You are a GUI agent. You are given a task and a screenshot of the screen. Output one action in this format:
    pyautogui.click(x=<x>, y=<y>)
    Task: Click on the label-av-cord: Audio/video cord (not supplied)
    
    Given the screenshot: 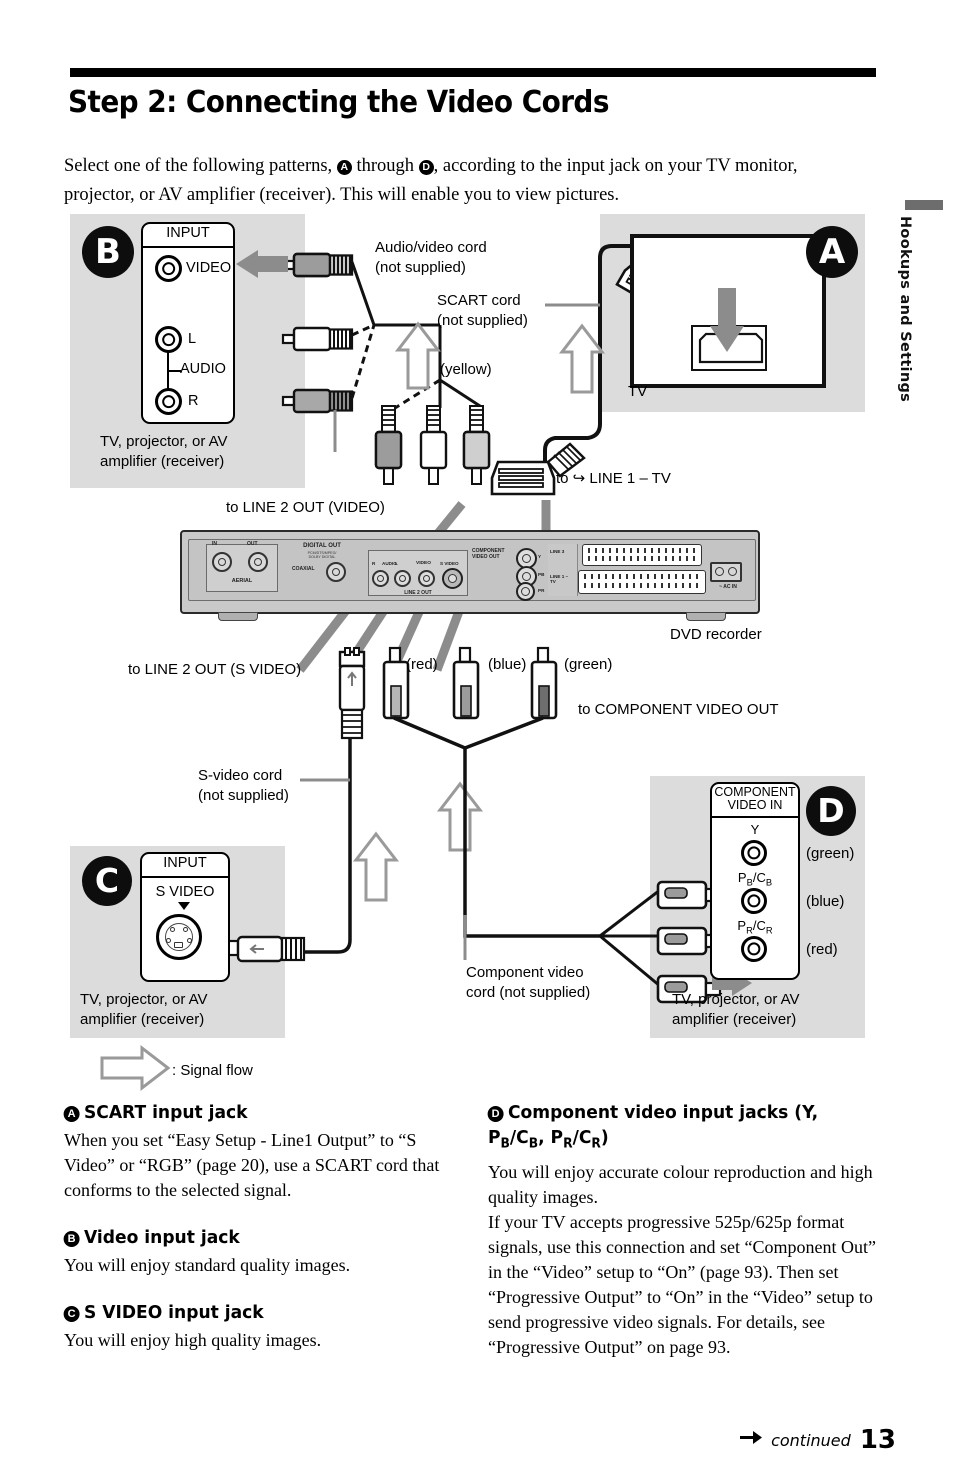 What is the action you would take?
    pyautogui.click(x=431, y=257)
    